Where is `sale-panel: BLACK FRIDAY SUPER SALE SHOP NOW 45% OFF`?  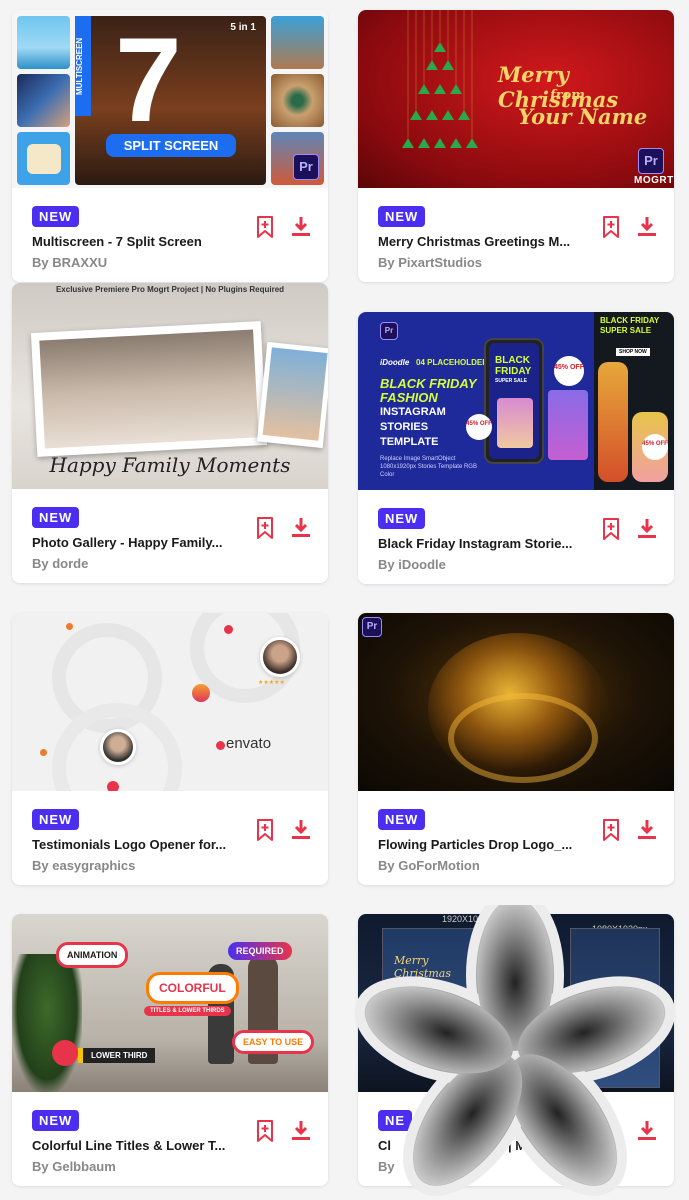 sale-panel: BLACK FRIDAY SUPER SALE SHOP NOW 45% OFF is located at coordinates (634, 401).